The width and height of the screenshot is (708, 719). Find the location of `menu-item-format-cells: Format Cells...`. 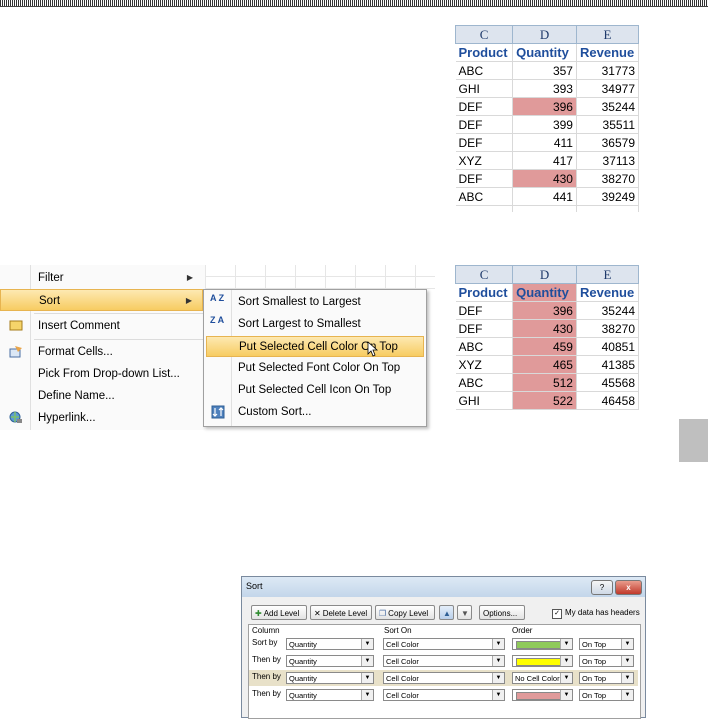

menu-item-format-cells: Format Cells... is located at coordinates (101, 352).